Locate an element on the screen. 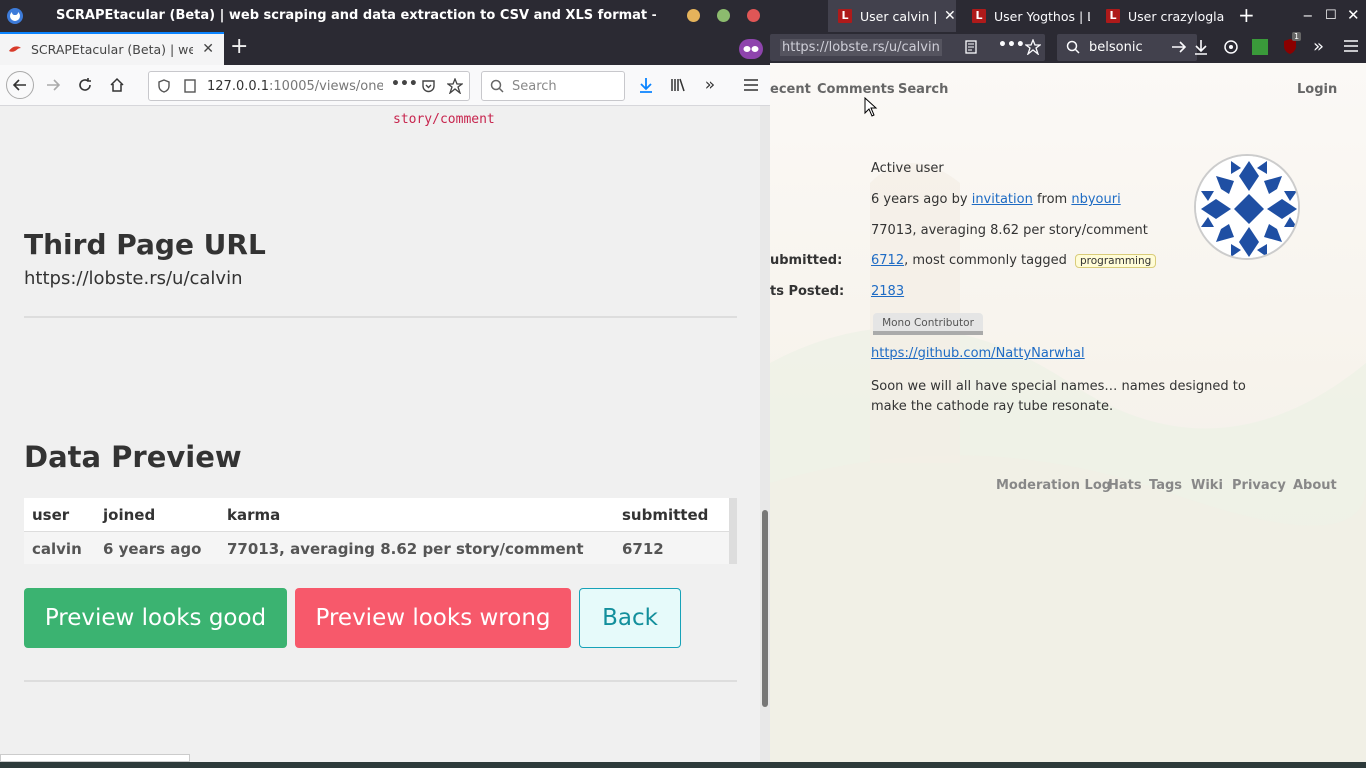 This screenshot has height=768, width=1366. user-status: Active user is located at coordinates (907, 168).